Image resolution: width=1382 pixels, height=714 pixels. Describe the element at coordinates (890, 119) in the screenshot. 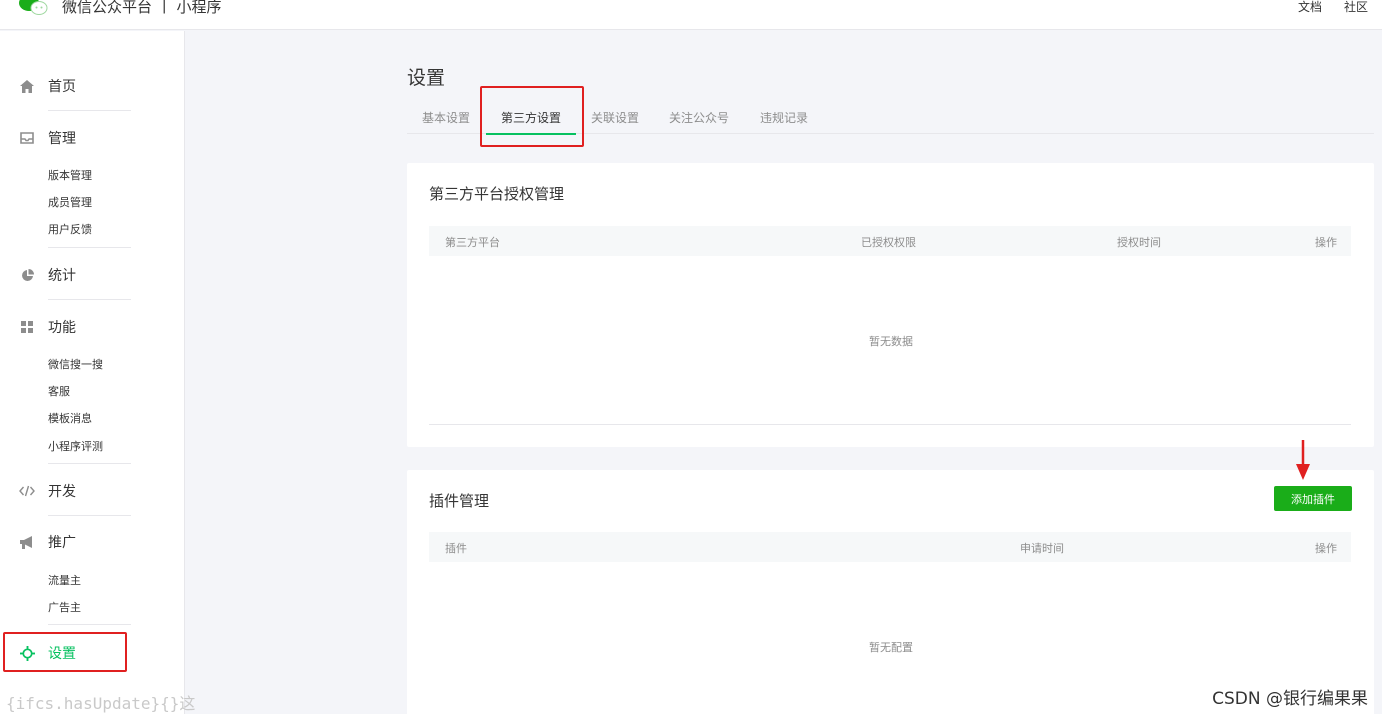

I see `settings-tabs: 基本设置 第三方设置 关联设置 关注公众号 违规记录` at that location.